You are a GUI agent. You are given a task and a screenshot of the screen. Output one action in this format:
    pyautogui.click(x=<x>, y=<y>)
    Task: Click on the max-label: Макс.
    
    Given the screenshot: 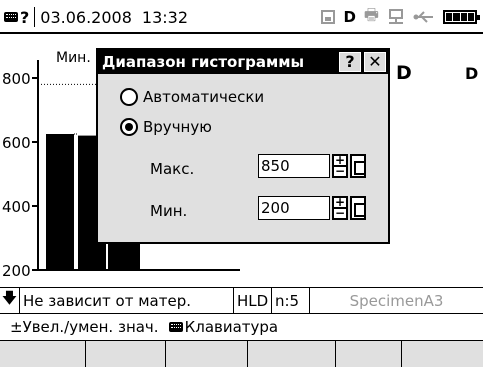 What is the action you would take?
    pyautogui.click(x=172, y=169)
    